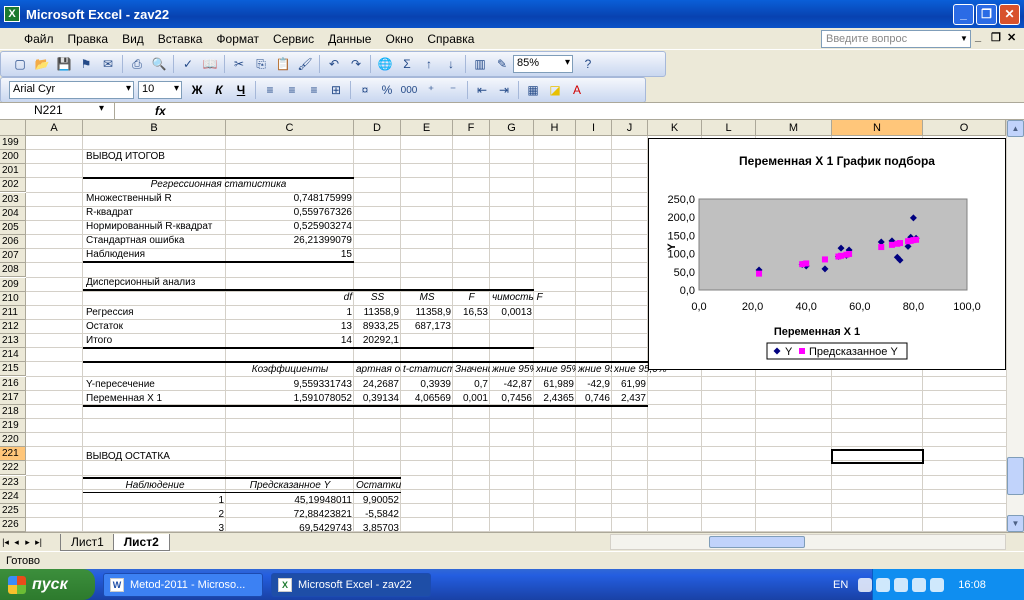  Describe the element at coordinates (13, 411) in the screenshot. I see `row-header: 218` at that location.